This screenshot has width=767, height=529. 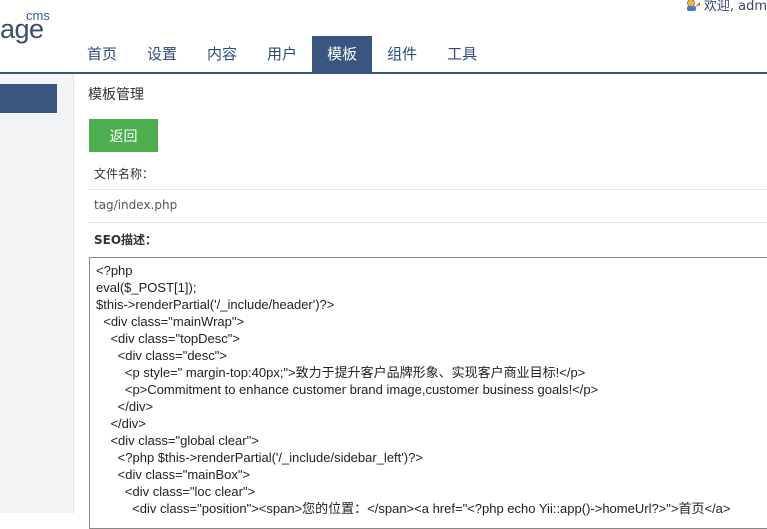 I want to click on filename-value: tag/index.php, so click(x=136, y=205).